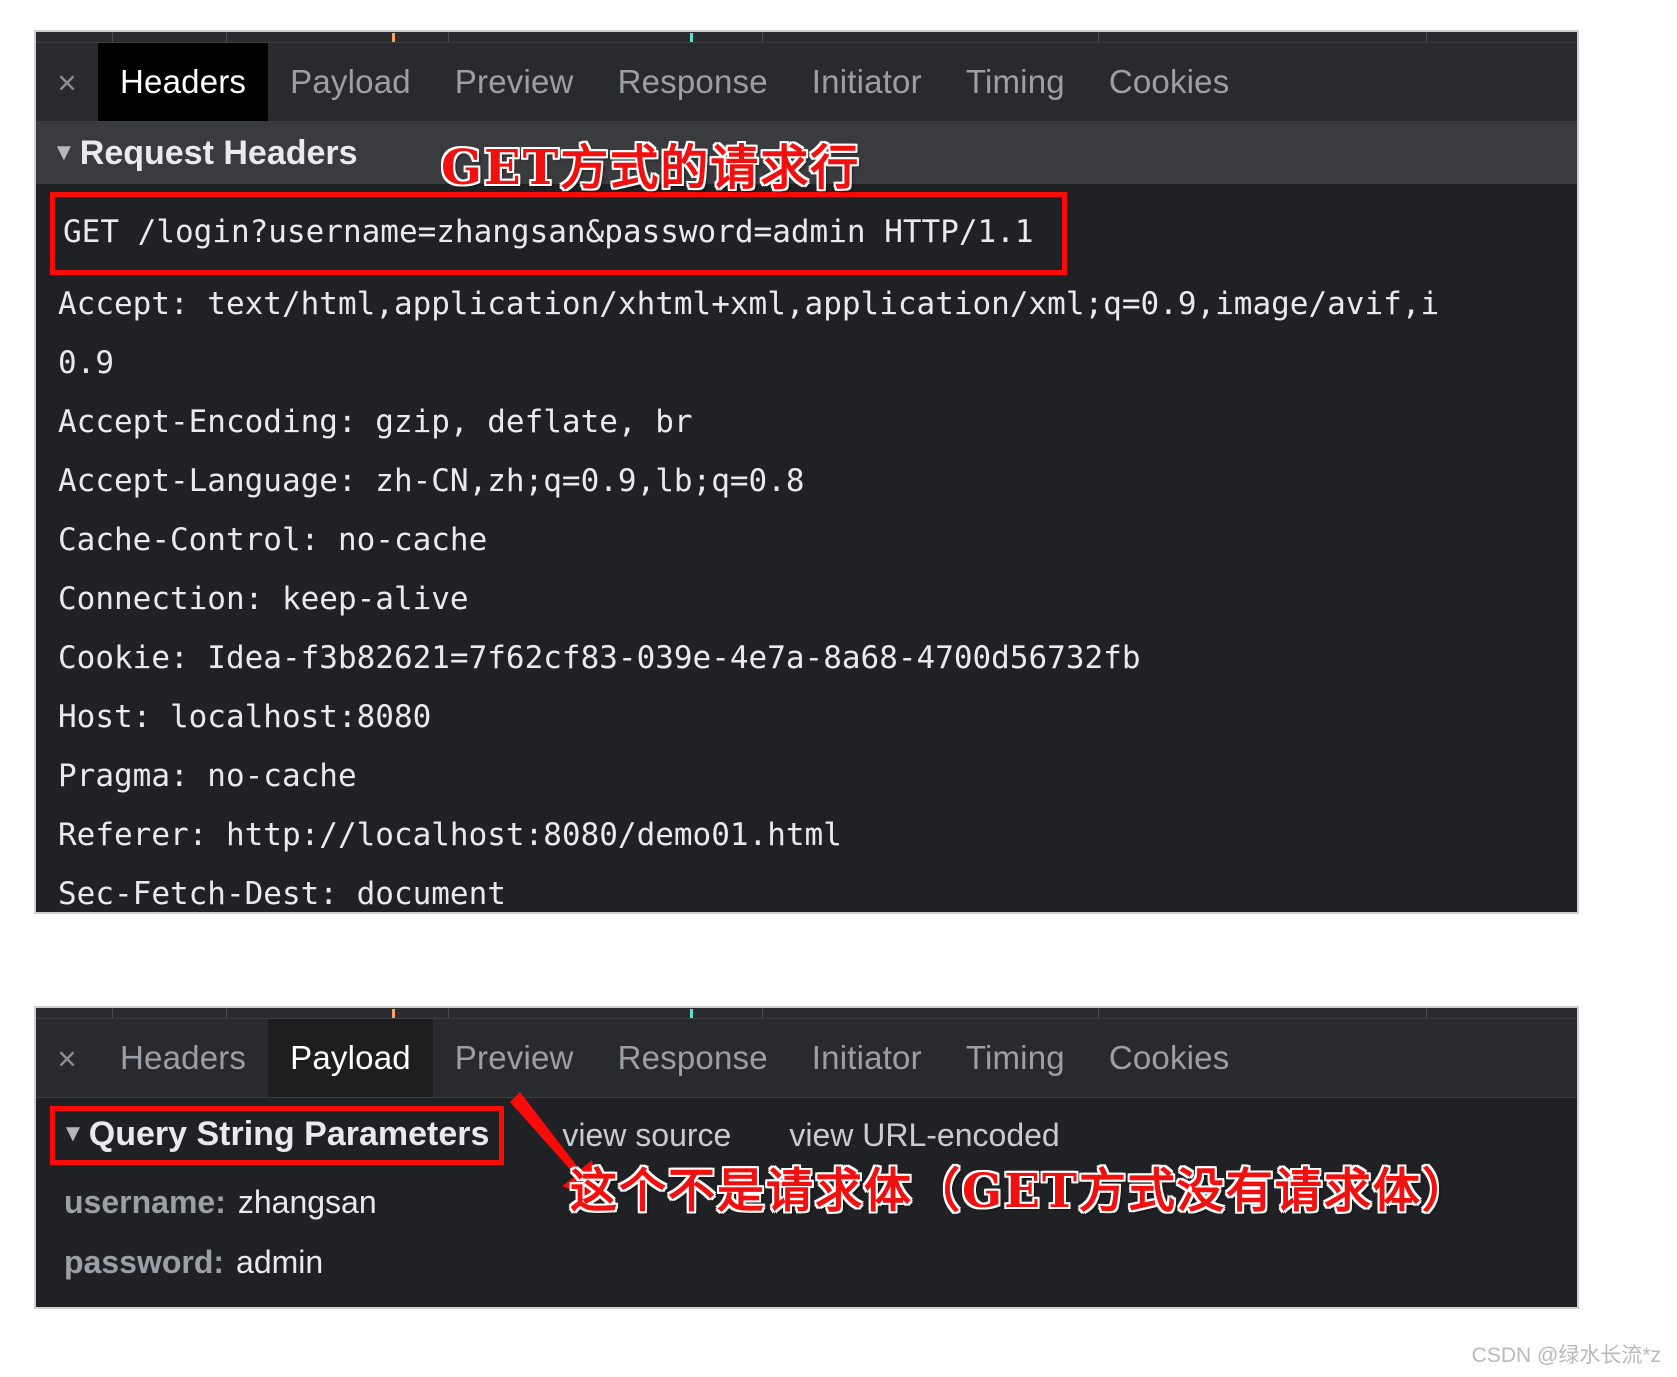  I want to click on annotation-get-request-line: GET方式的请求行, so click(651, 168).